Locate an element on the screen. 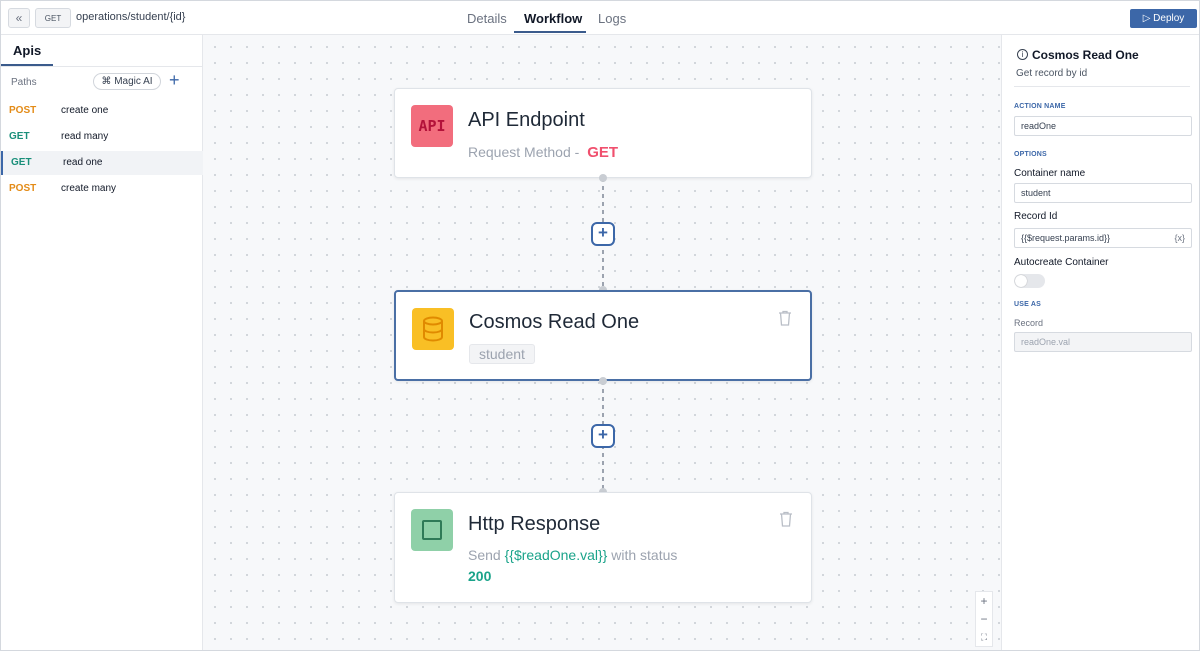  node-title: Http Response is located at coordinates (534, 524).